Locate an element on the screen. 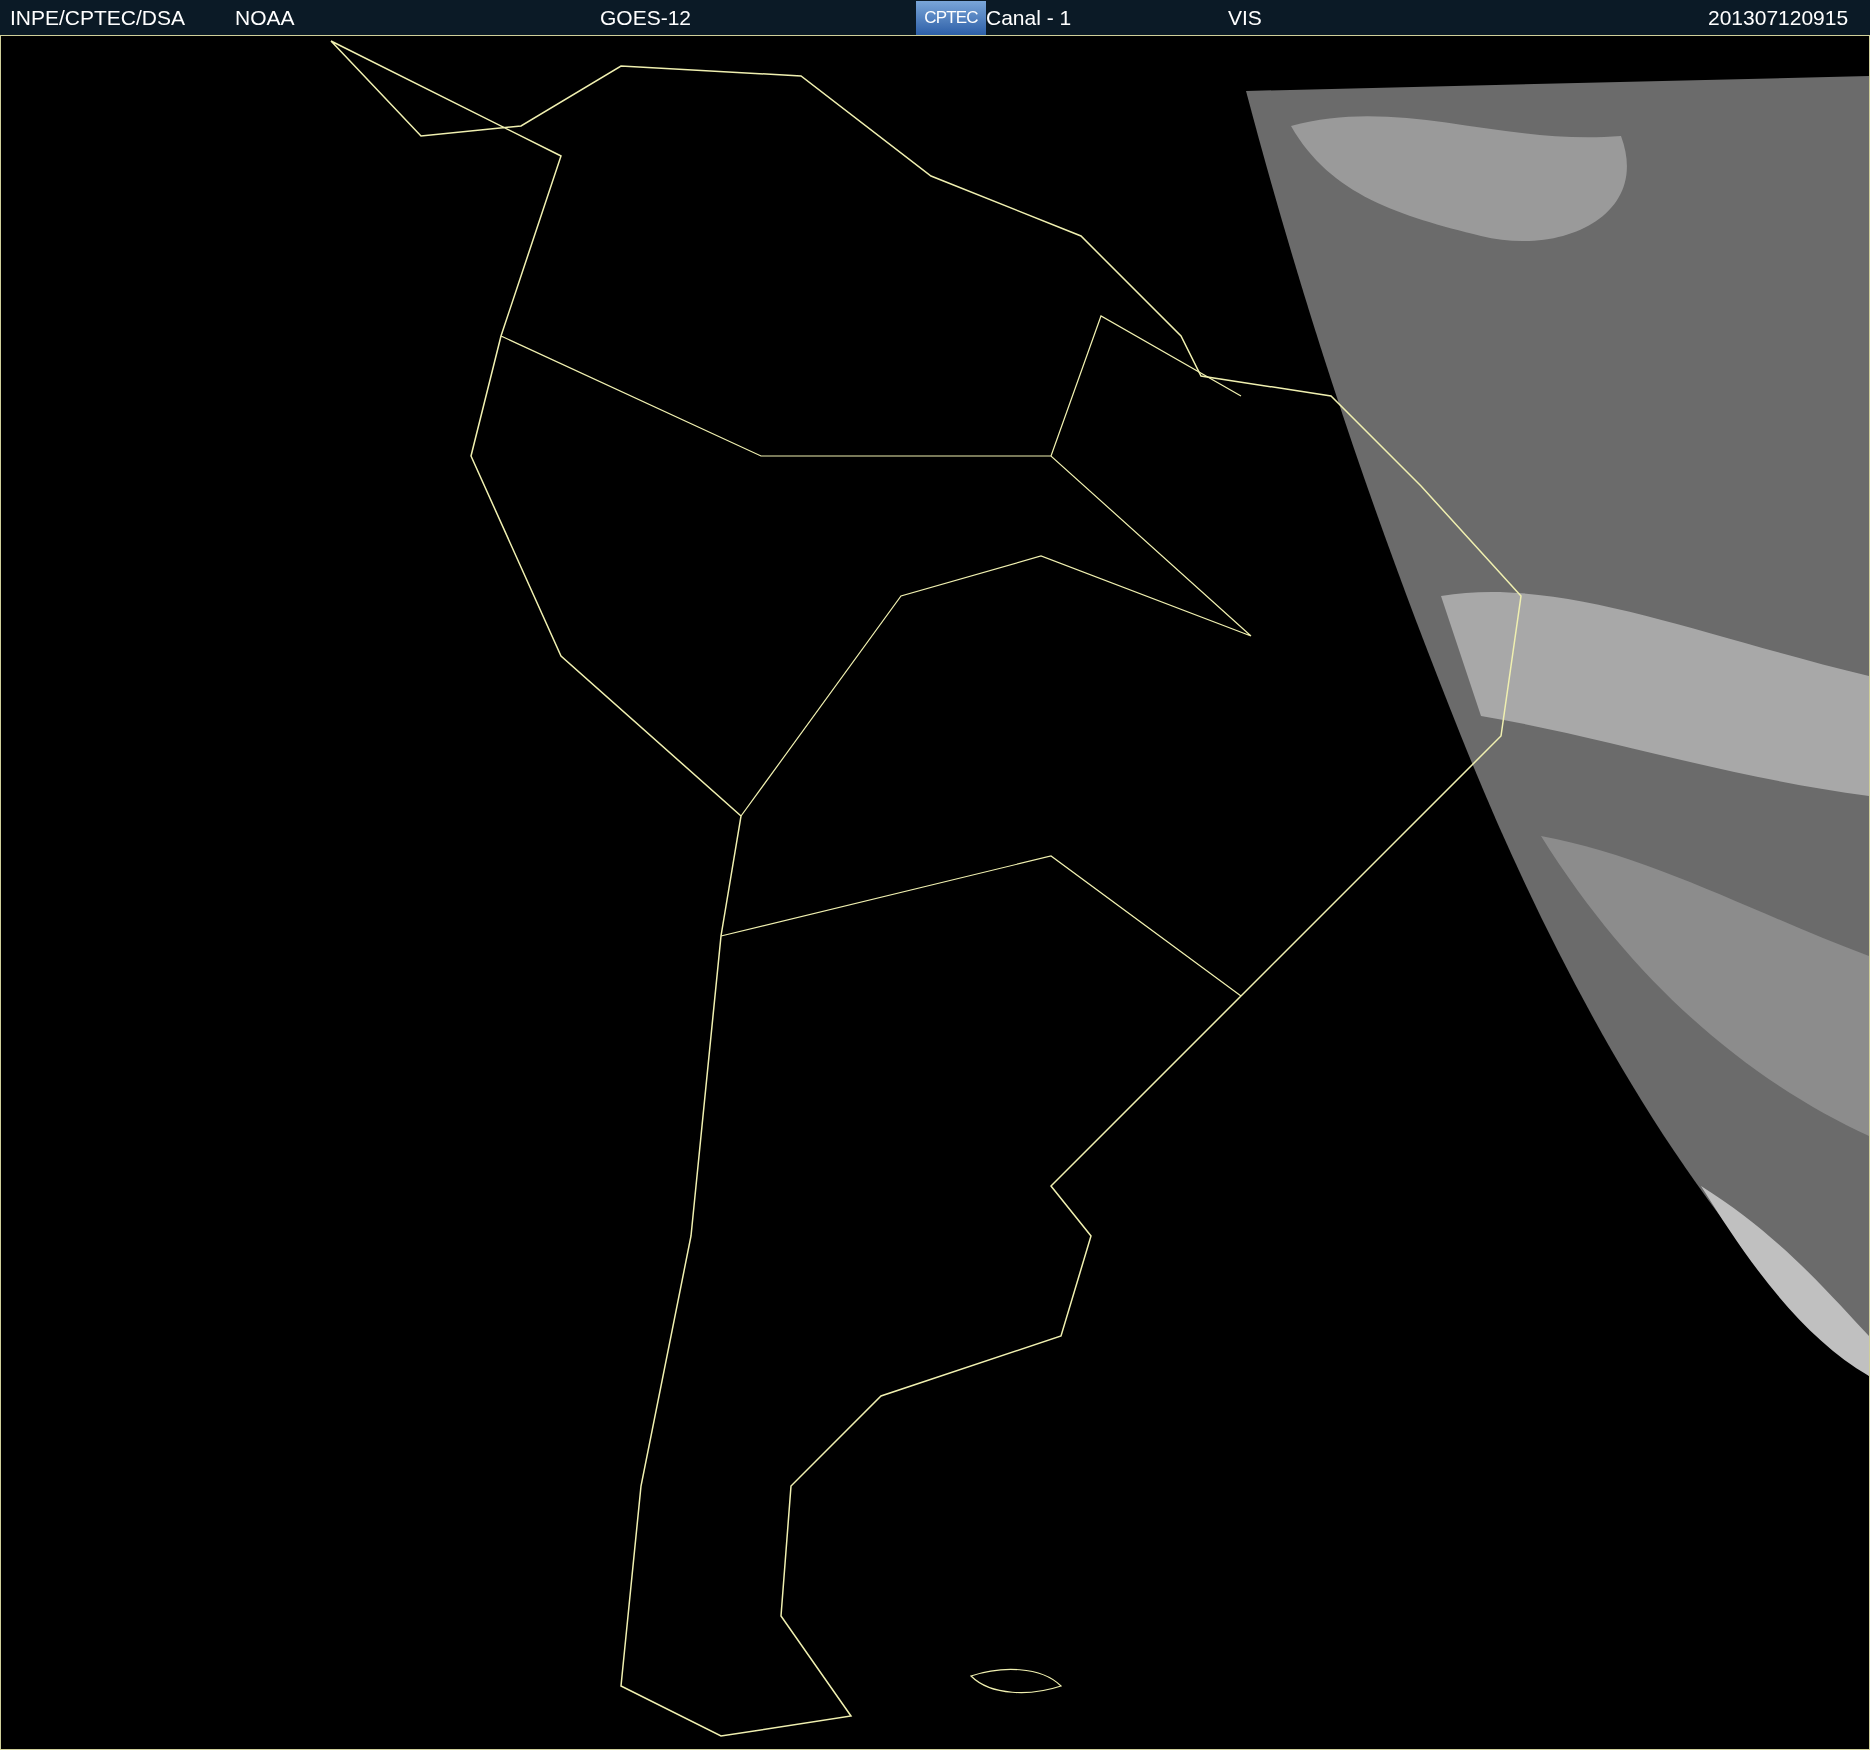  header-label: VIS is located at coordinates (1245, 17).